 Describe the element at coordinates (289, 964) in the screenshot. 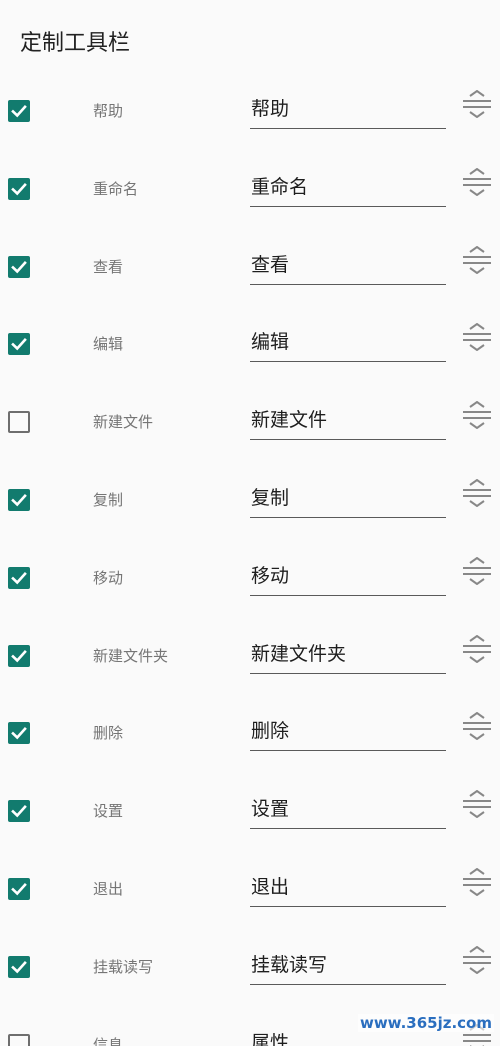

I see `toolbar-item-name-value: 挂载读写` at that location.